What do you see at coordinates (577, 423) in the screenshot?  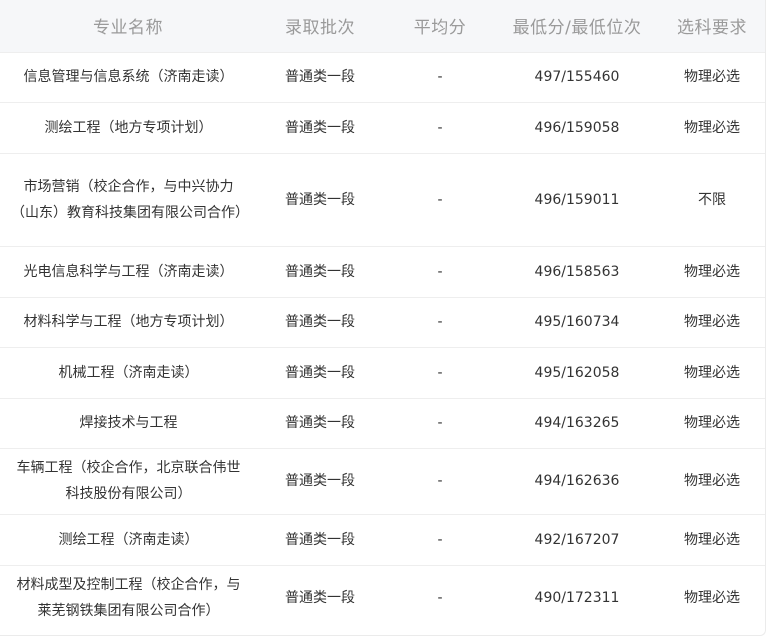 I see `min-score-rank-cell: 494/163265` at bounding box center [577, 423].